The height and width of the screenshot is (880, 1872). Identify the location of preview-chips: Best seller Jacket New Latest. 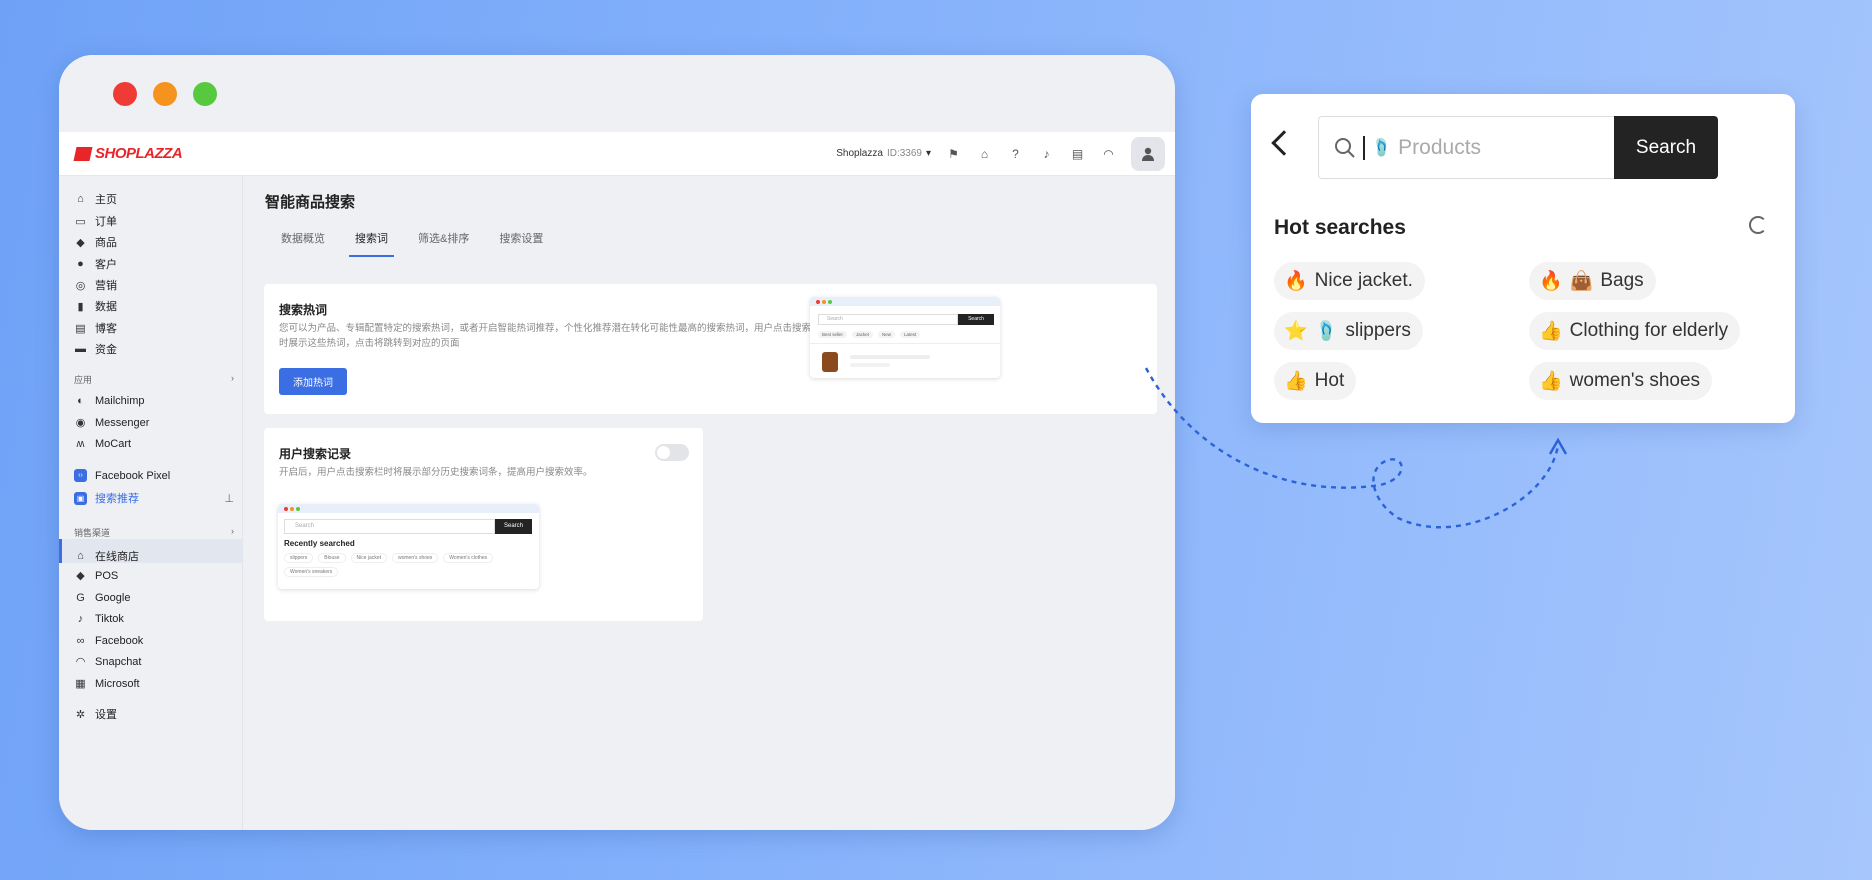
(869, 334).